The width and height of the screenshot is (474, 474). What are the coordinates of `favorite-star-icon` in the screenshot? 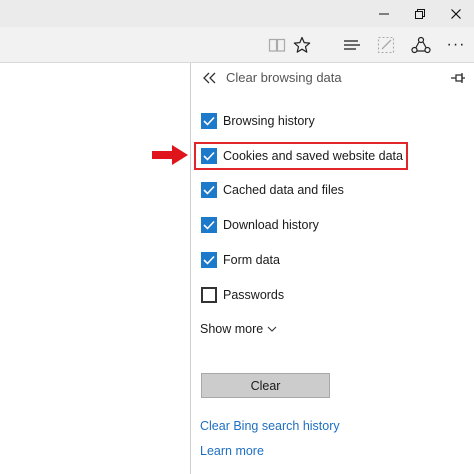 It's located at (302, 44).